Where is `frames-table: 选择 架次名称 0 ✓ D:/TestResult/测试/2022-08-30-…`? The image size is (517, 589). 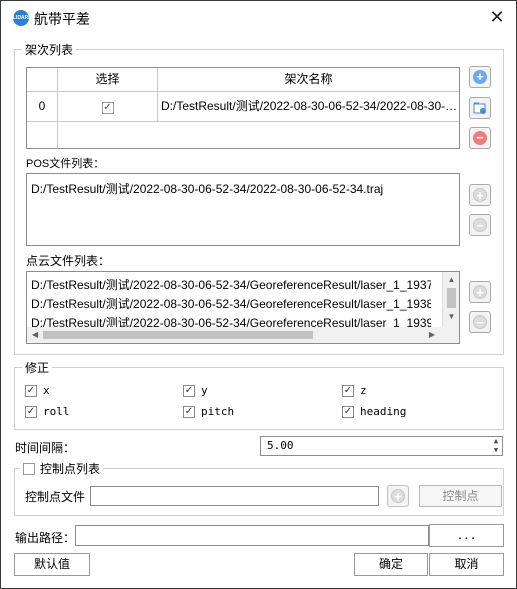
frames-table: 选择 架次名称 0 ✓ D:/TestResult/测试/2022-08-30-… is located at coordinates (243, 108).